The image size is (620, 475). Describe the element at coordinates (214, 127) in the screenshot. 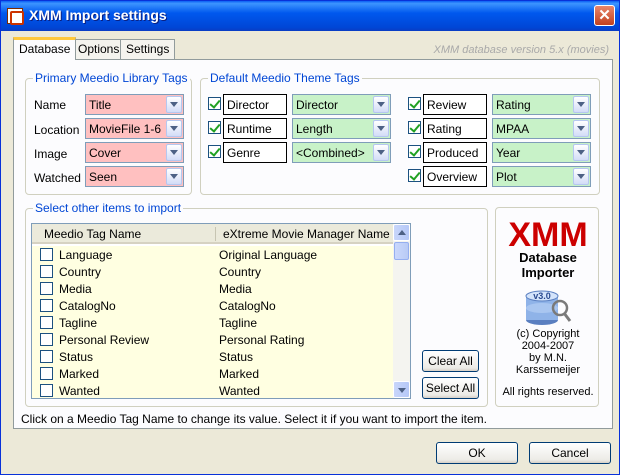

I see `runtime-checkbox` at that location.